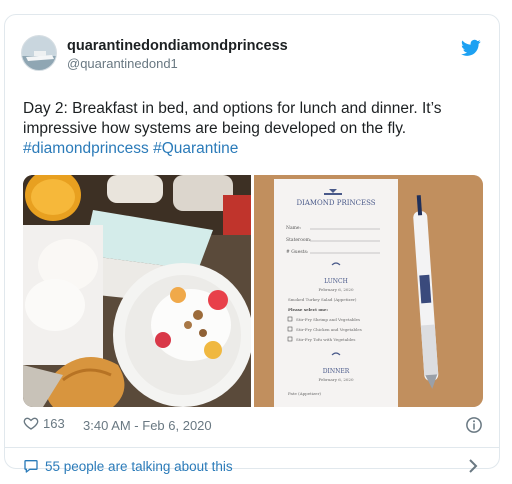 This screenshot has width=512, height=484. Describe the element at coordinates (31, 423) in the screenshot. I see `heart-icon` at that location.